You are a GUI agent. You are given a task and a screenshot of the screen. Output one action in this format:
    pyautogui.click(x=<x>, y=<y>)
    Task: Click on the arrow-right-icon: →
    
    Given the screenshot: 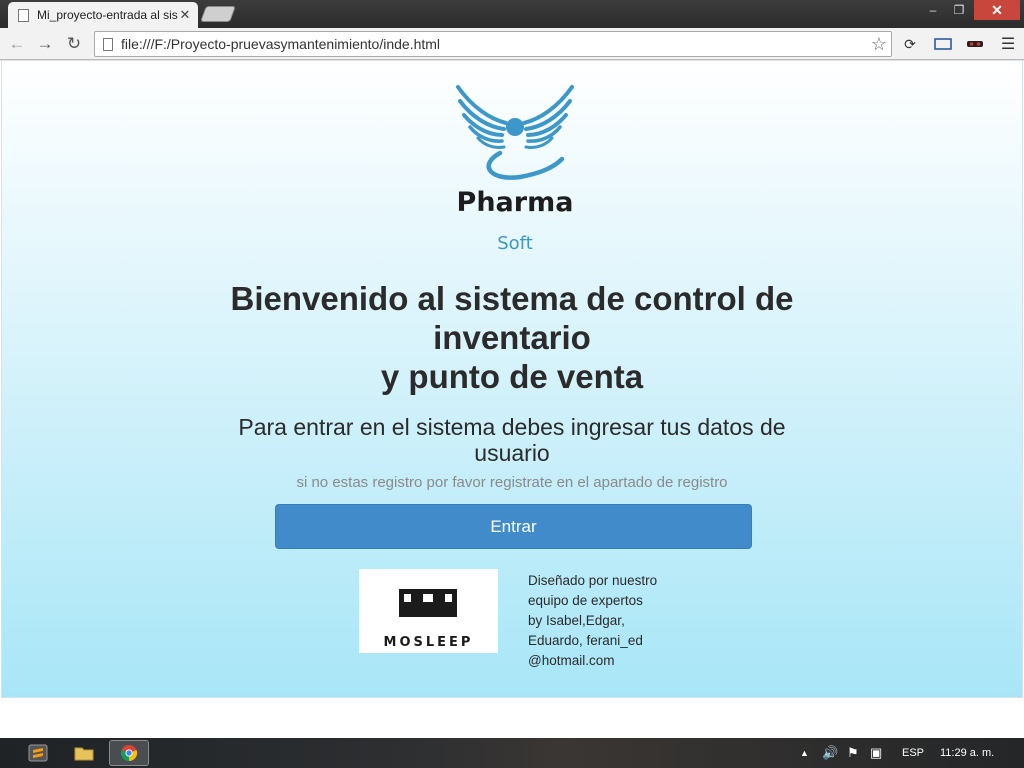 What is the action you would take?
    pyautogui.click(x=45, y=43)
    